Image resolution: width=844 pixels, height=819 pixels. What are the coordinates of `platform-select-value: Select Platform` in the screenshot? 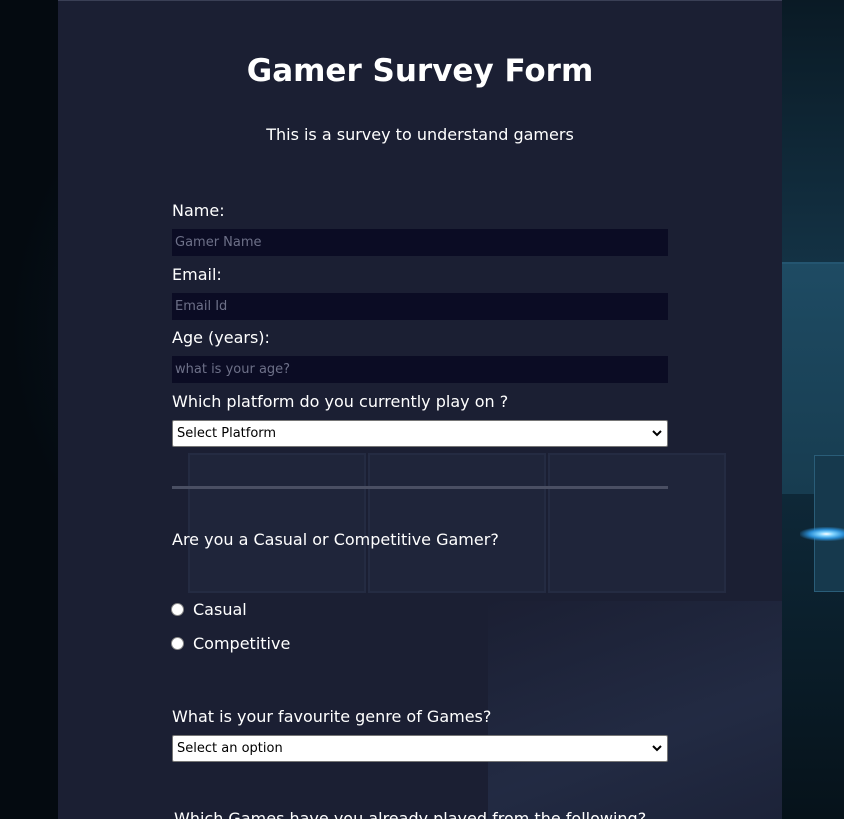 It's located at (227, 433).